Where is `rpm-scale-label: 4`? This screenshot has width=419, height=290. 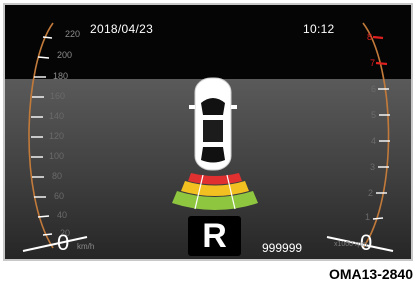
rpm-scale-label: 4 is located at coordinates (374, 141).